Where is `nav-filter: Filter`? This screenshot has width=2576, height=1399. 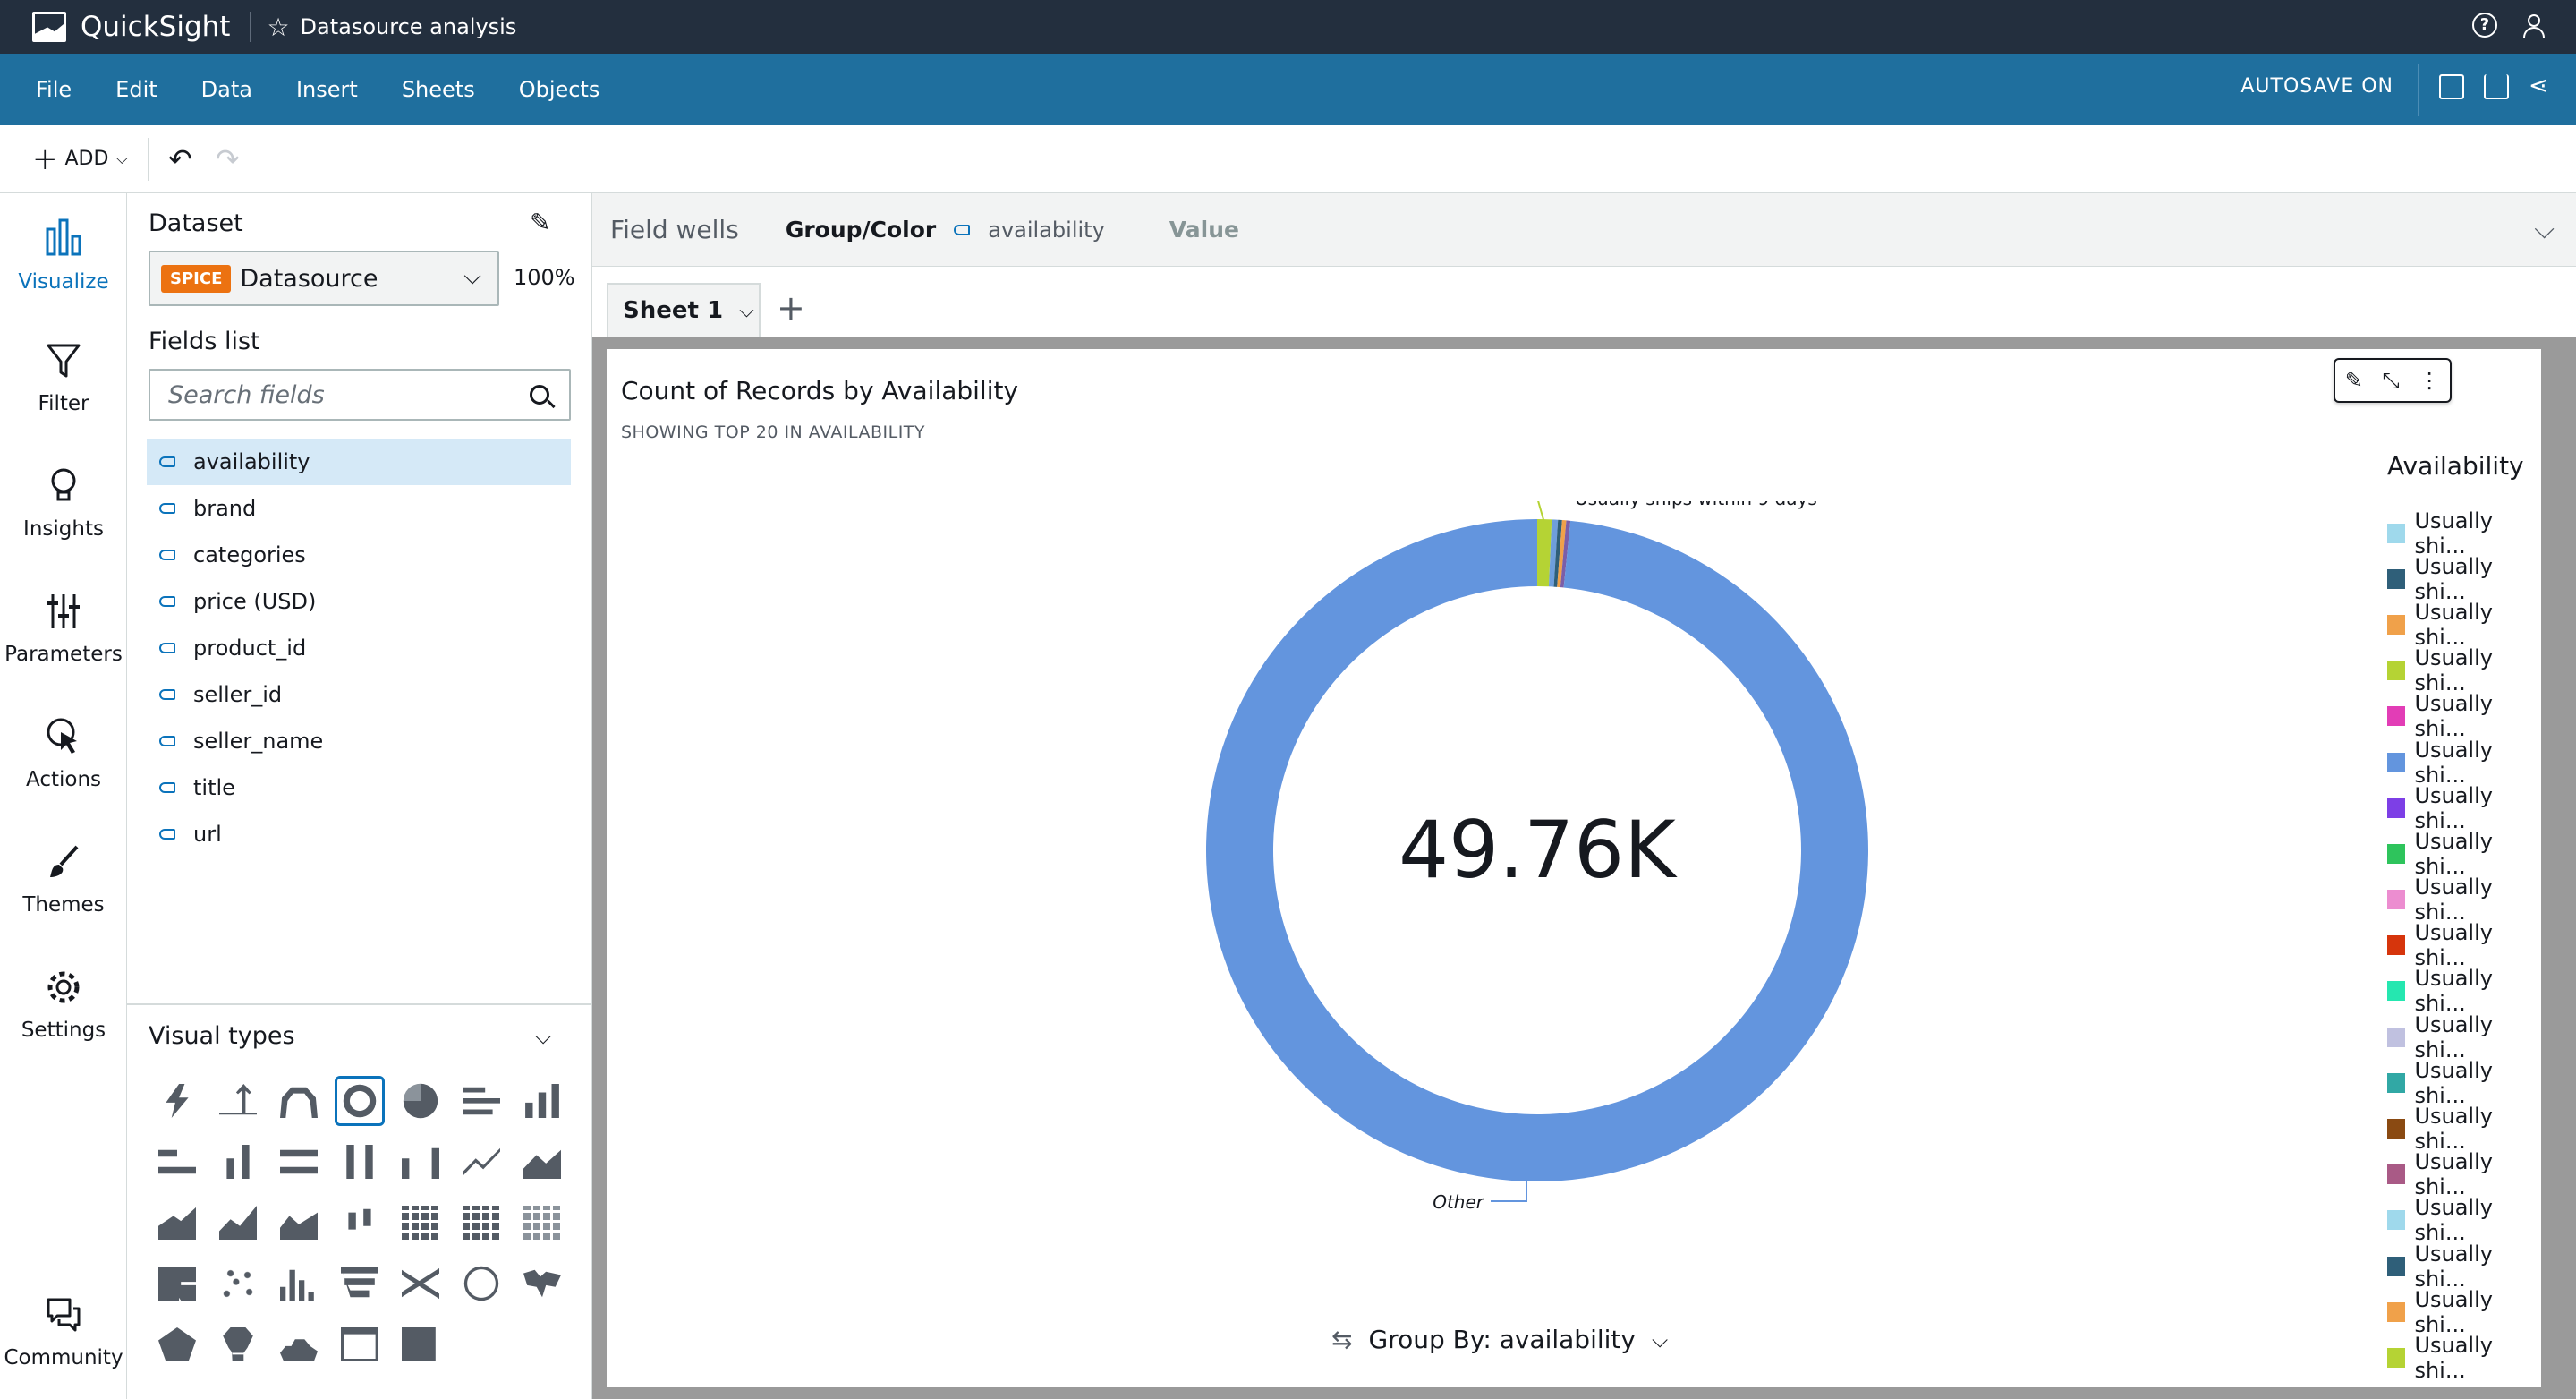
nav-filter: Filter is located at coordinates (63, 377).